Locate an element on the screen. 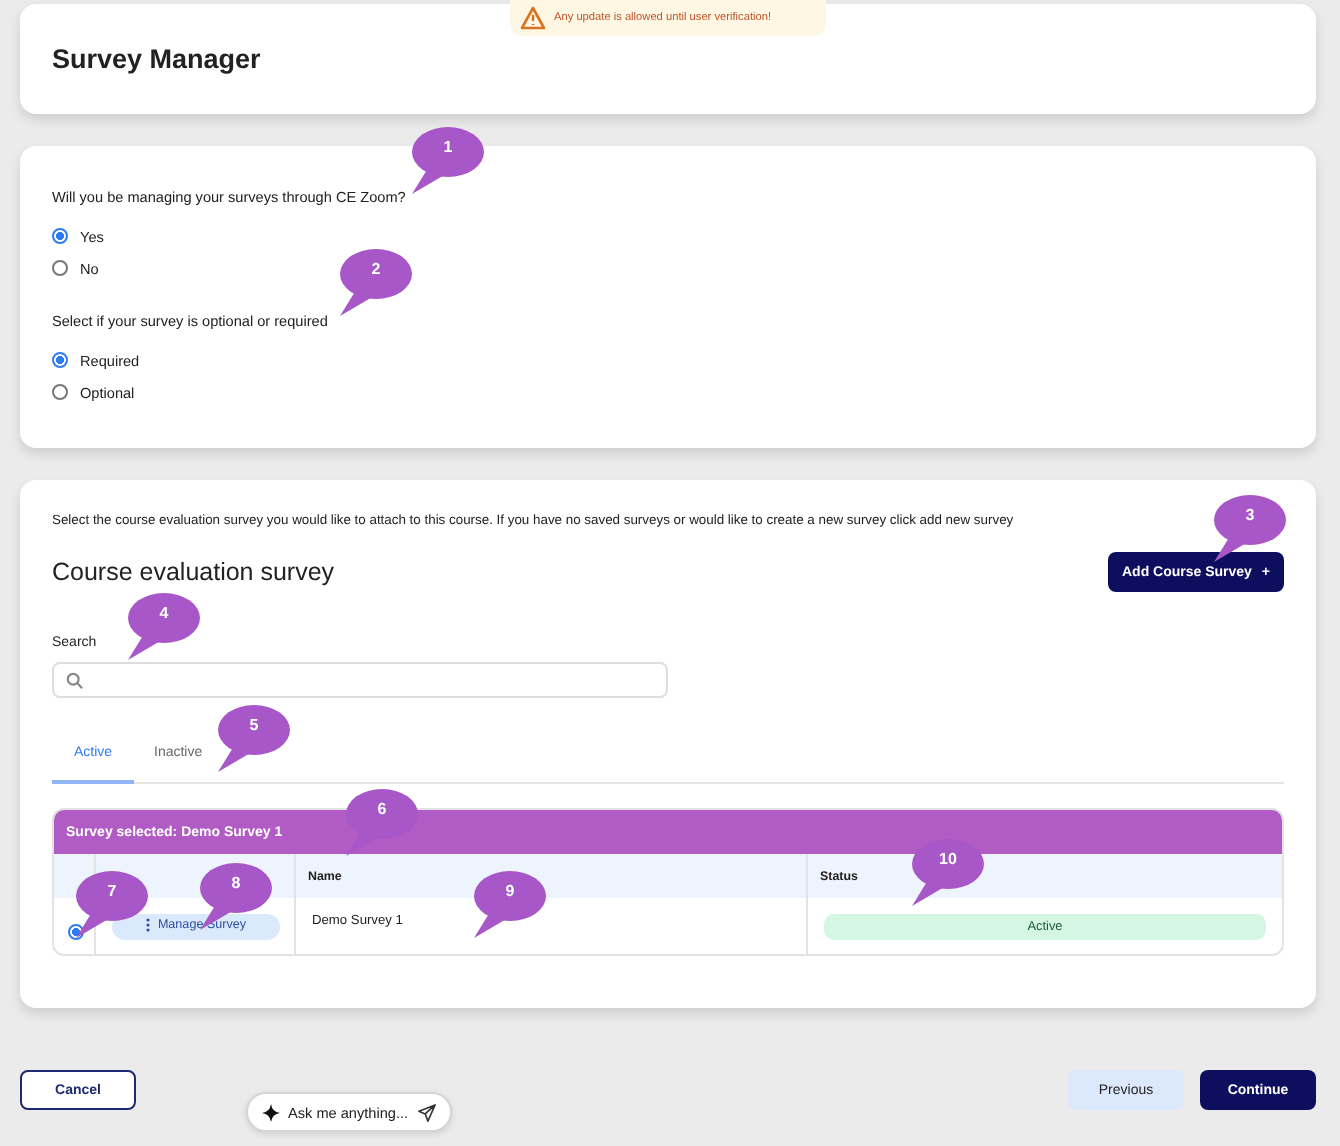 The height and width of the screenshot is (1146, 1340). section-title: Course evaluation survey is located at coordinates (193, 572).